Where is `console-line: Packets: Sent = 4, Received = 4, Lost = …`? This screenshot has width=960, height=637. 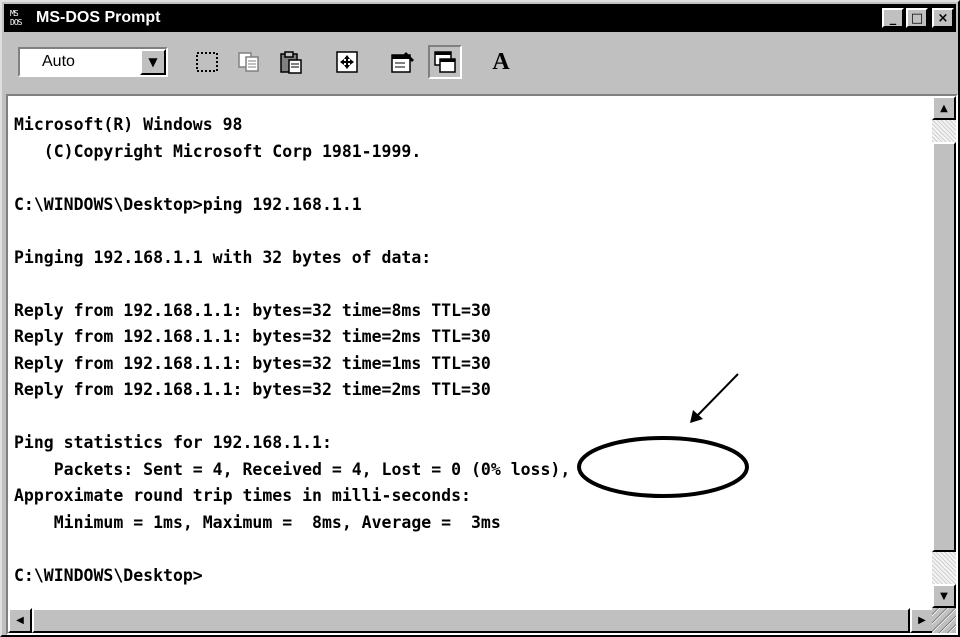 console-line: Packets: Sent = 4, Received = 4, Lost = … is located at coordinates (292, 469).